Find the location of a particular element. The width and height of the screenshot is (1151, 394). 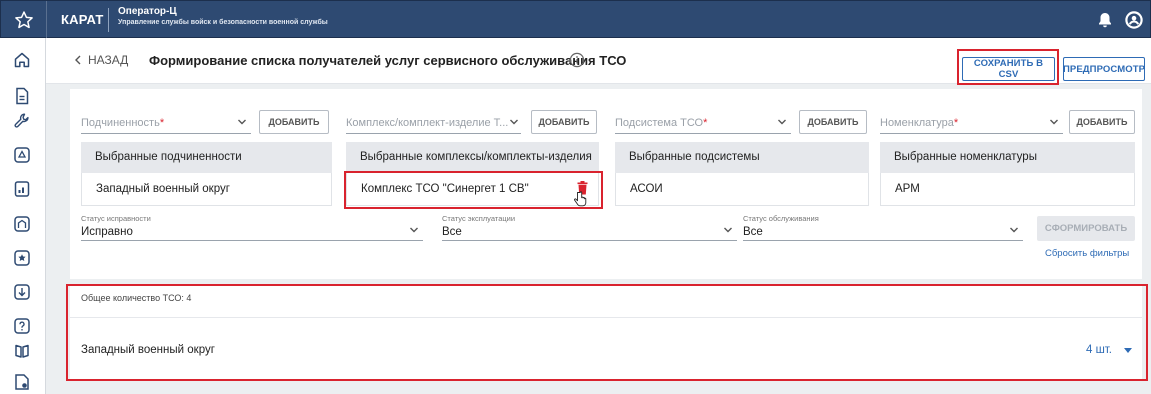

sidebar-item-reports is located at coordinates (22, 189).